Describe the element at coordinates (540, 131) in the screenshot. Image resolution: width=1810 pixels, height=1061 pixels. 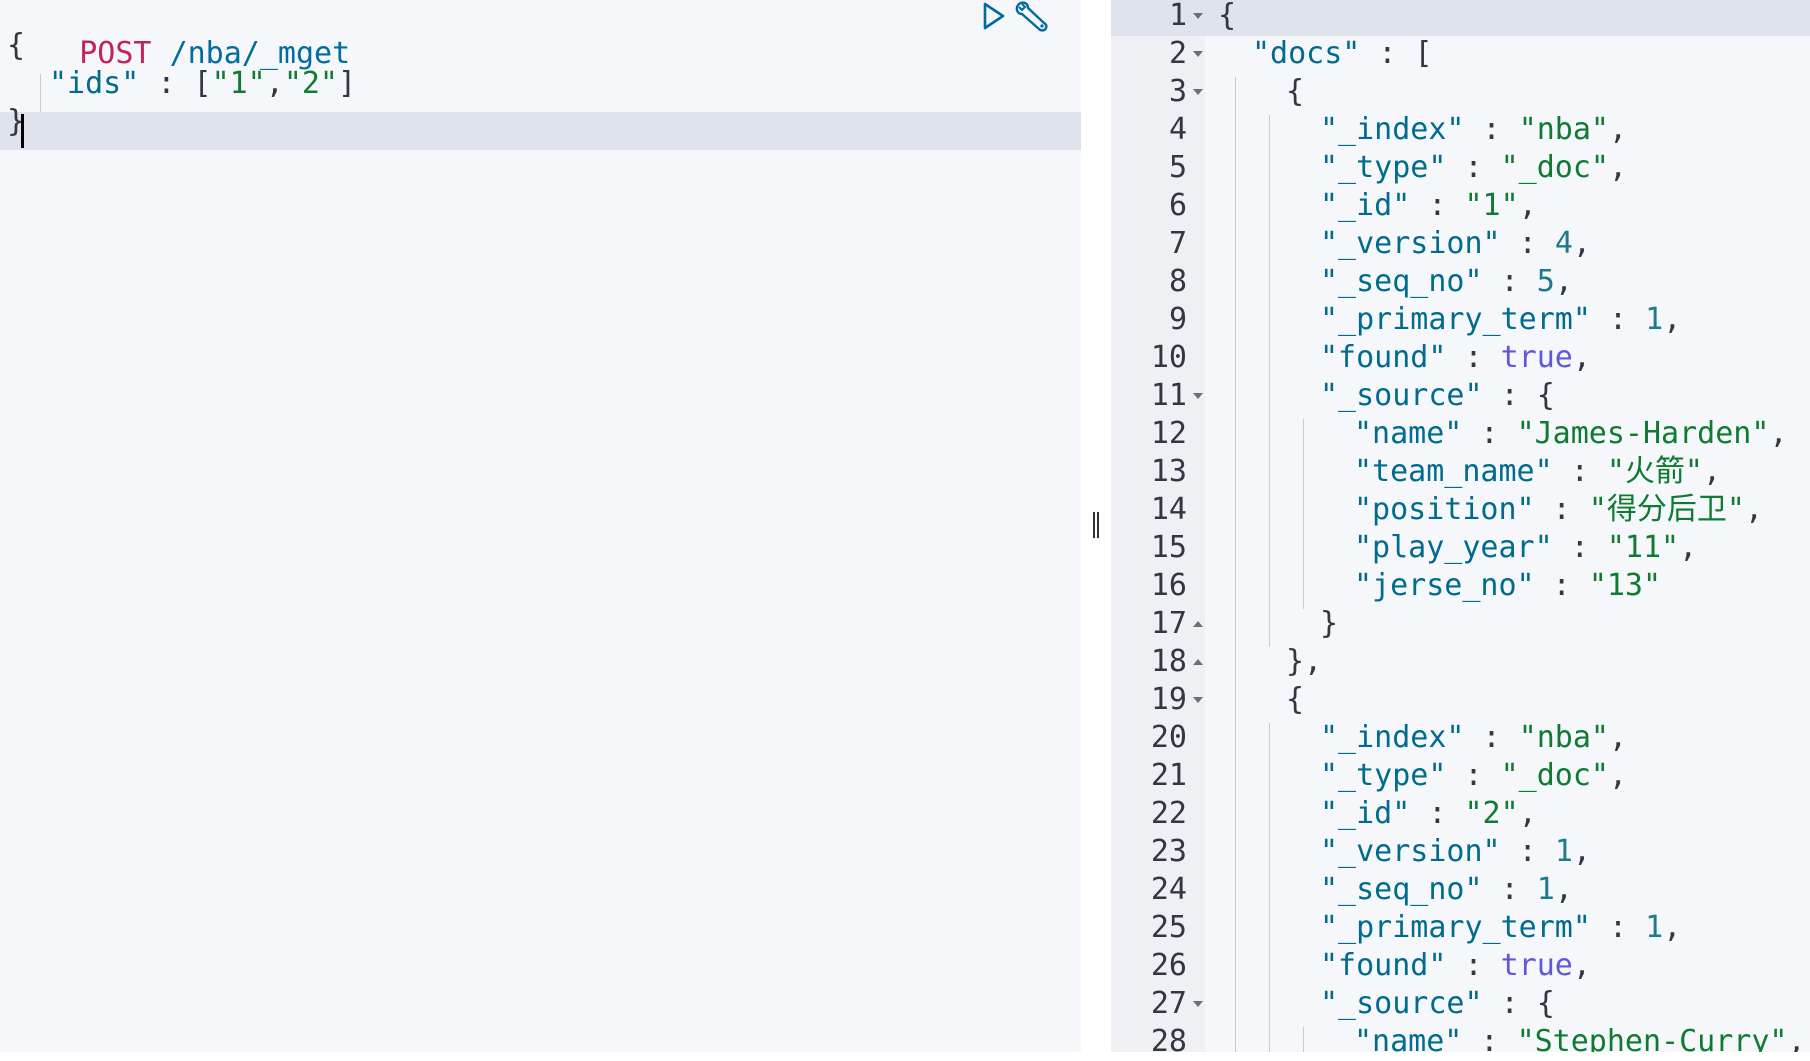
I see `active-line-highlight` at that location.